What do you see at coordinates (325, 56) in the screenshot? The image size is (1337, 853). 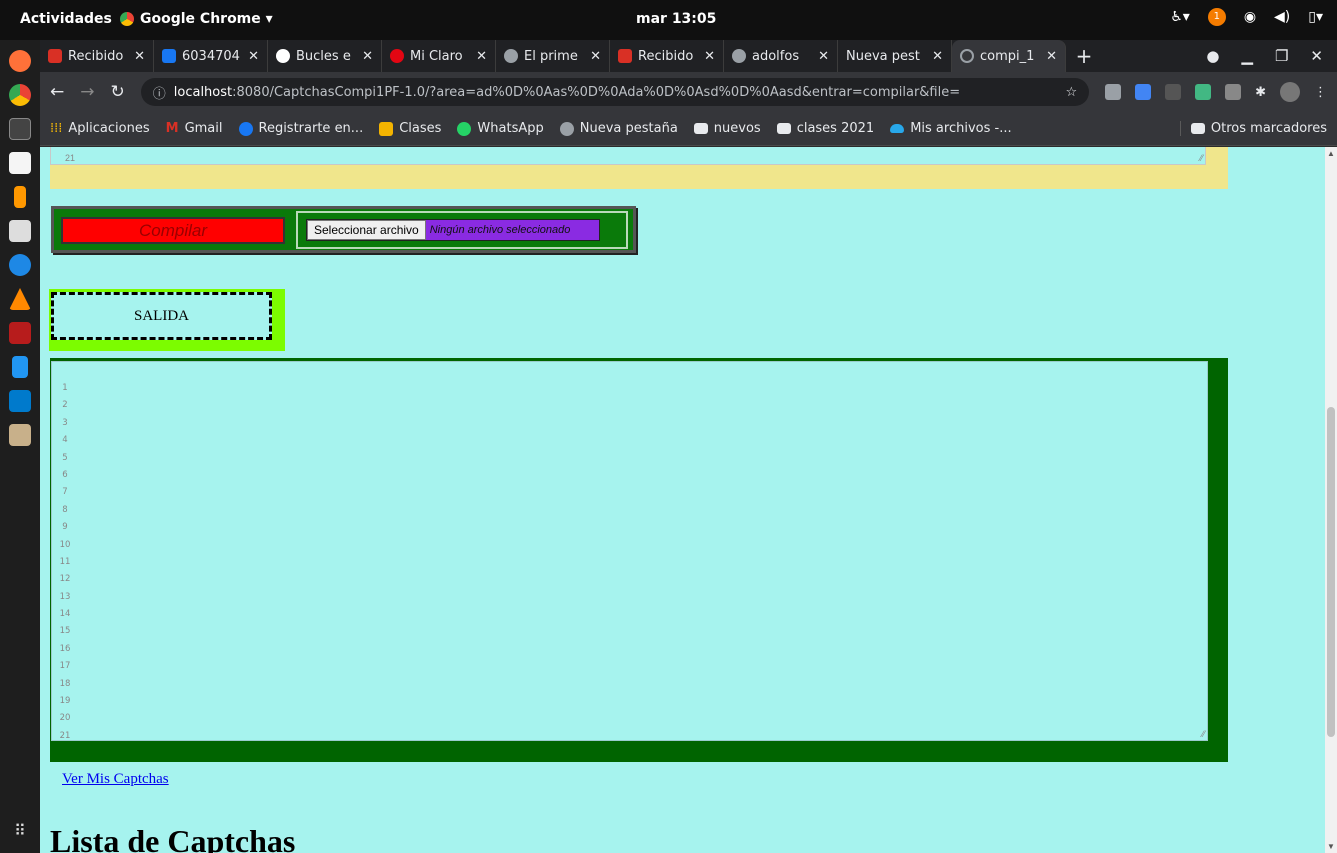 I see `tab: Bucles e ✕` at bounding box center [325, 56].